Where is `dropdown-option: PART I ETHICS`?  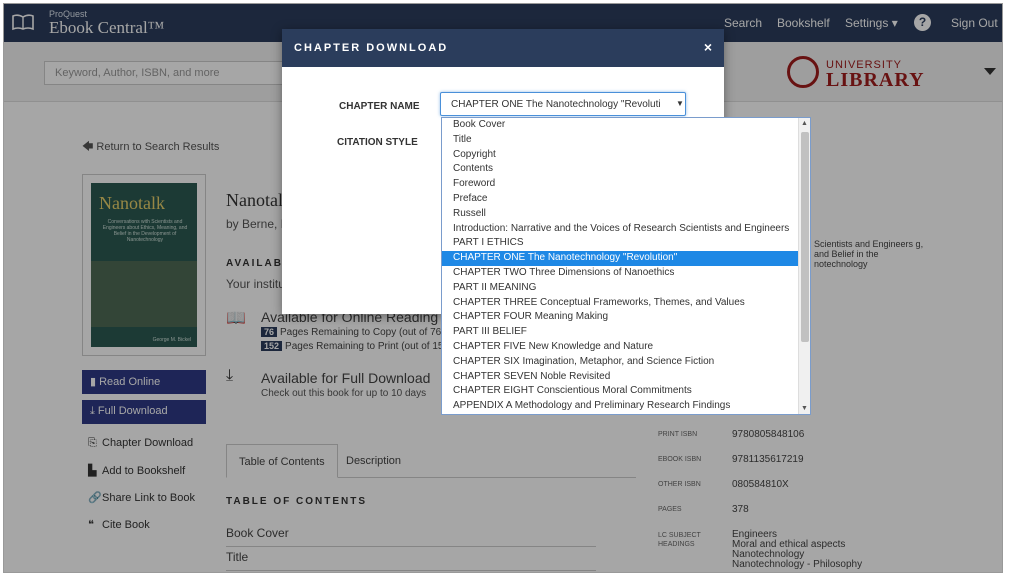
dropdown-option: PART I ETHICS is located at coordinates (626, 243).